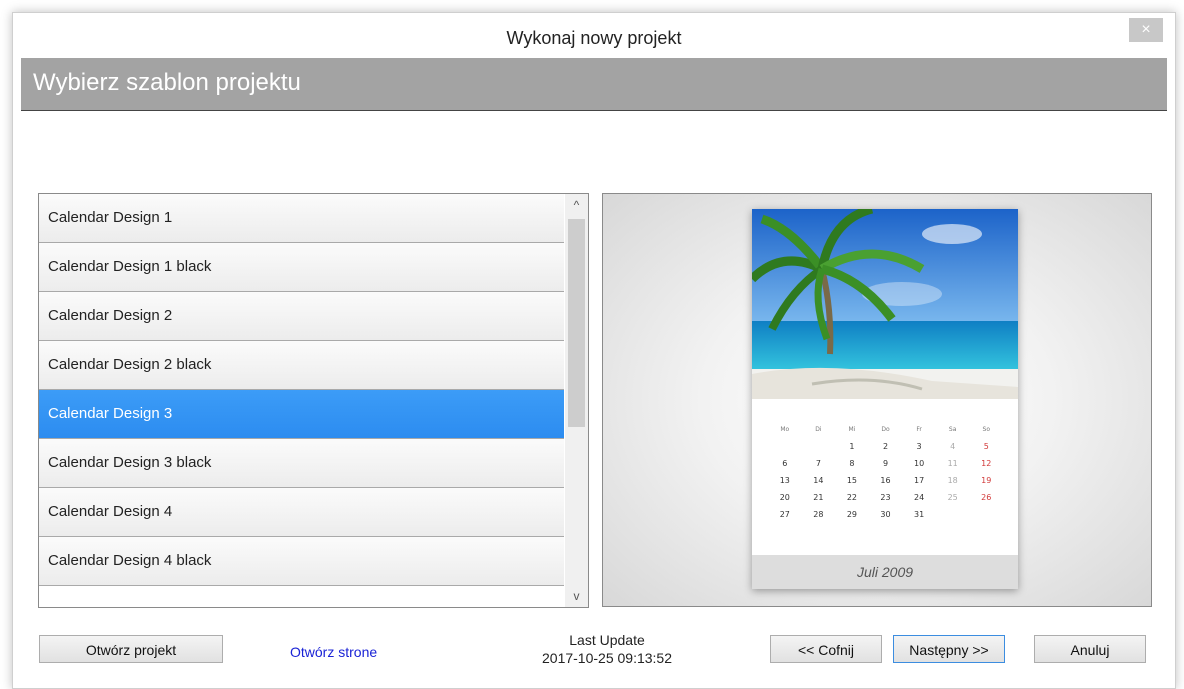  What do you see at coordinates (852, 514) in the screenshot?
I see `calendar-day: 29` at bounding box center [852, 514].